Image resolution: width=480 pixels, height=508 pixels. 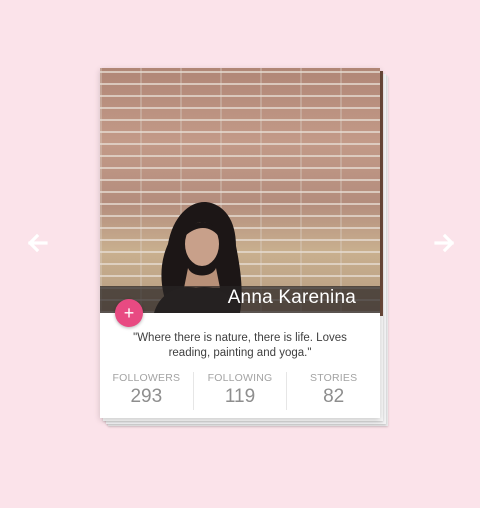 I want to click on stat-label: FOLLOWING, so click(x=240, y=378).